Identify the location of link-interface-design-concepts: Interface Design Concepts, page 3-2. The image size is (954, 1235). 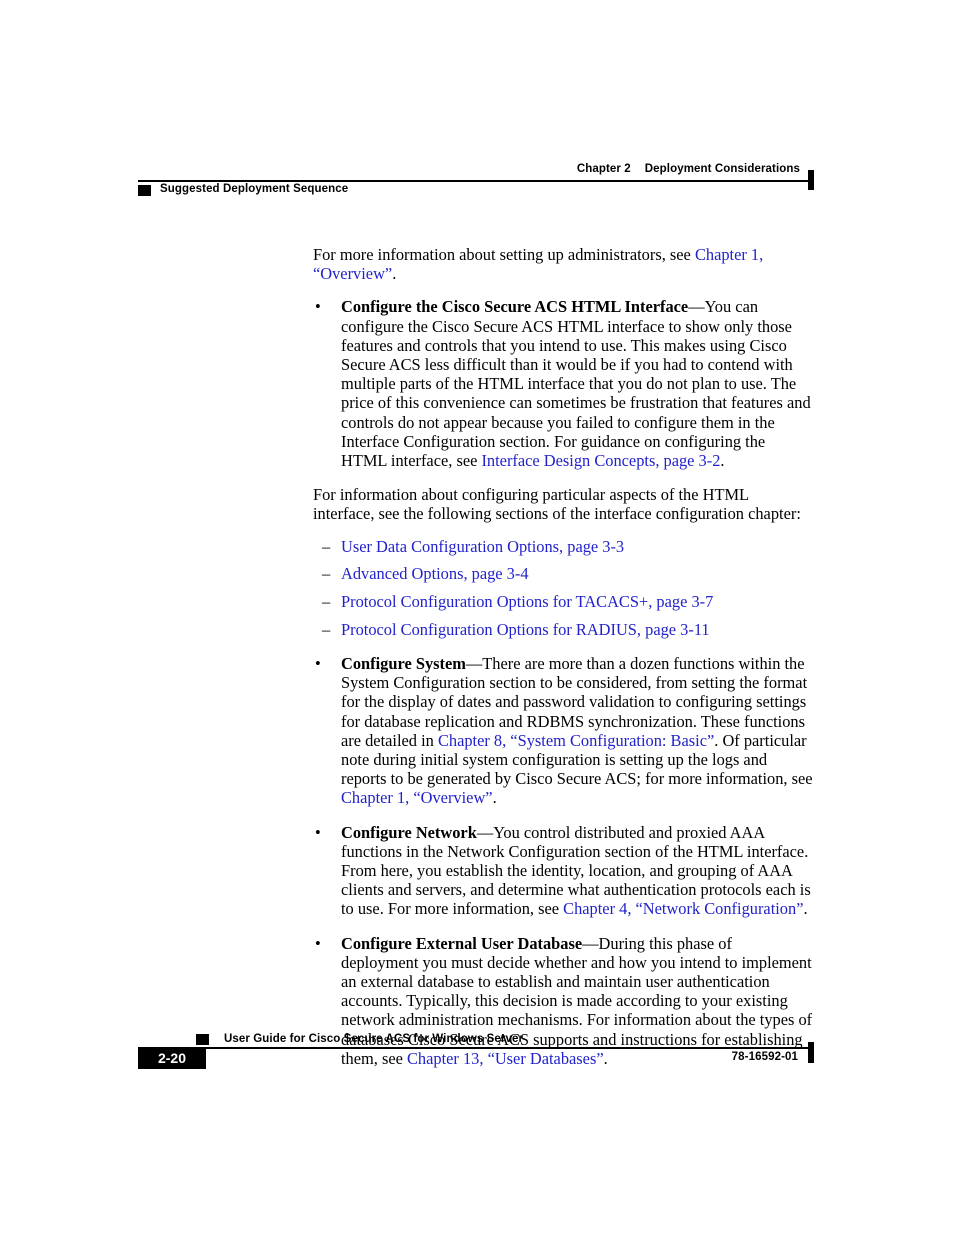
(600, 460).